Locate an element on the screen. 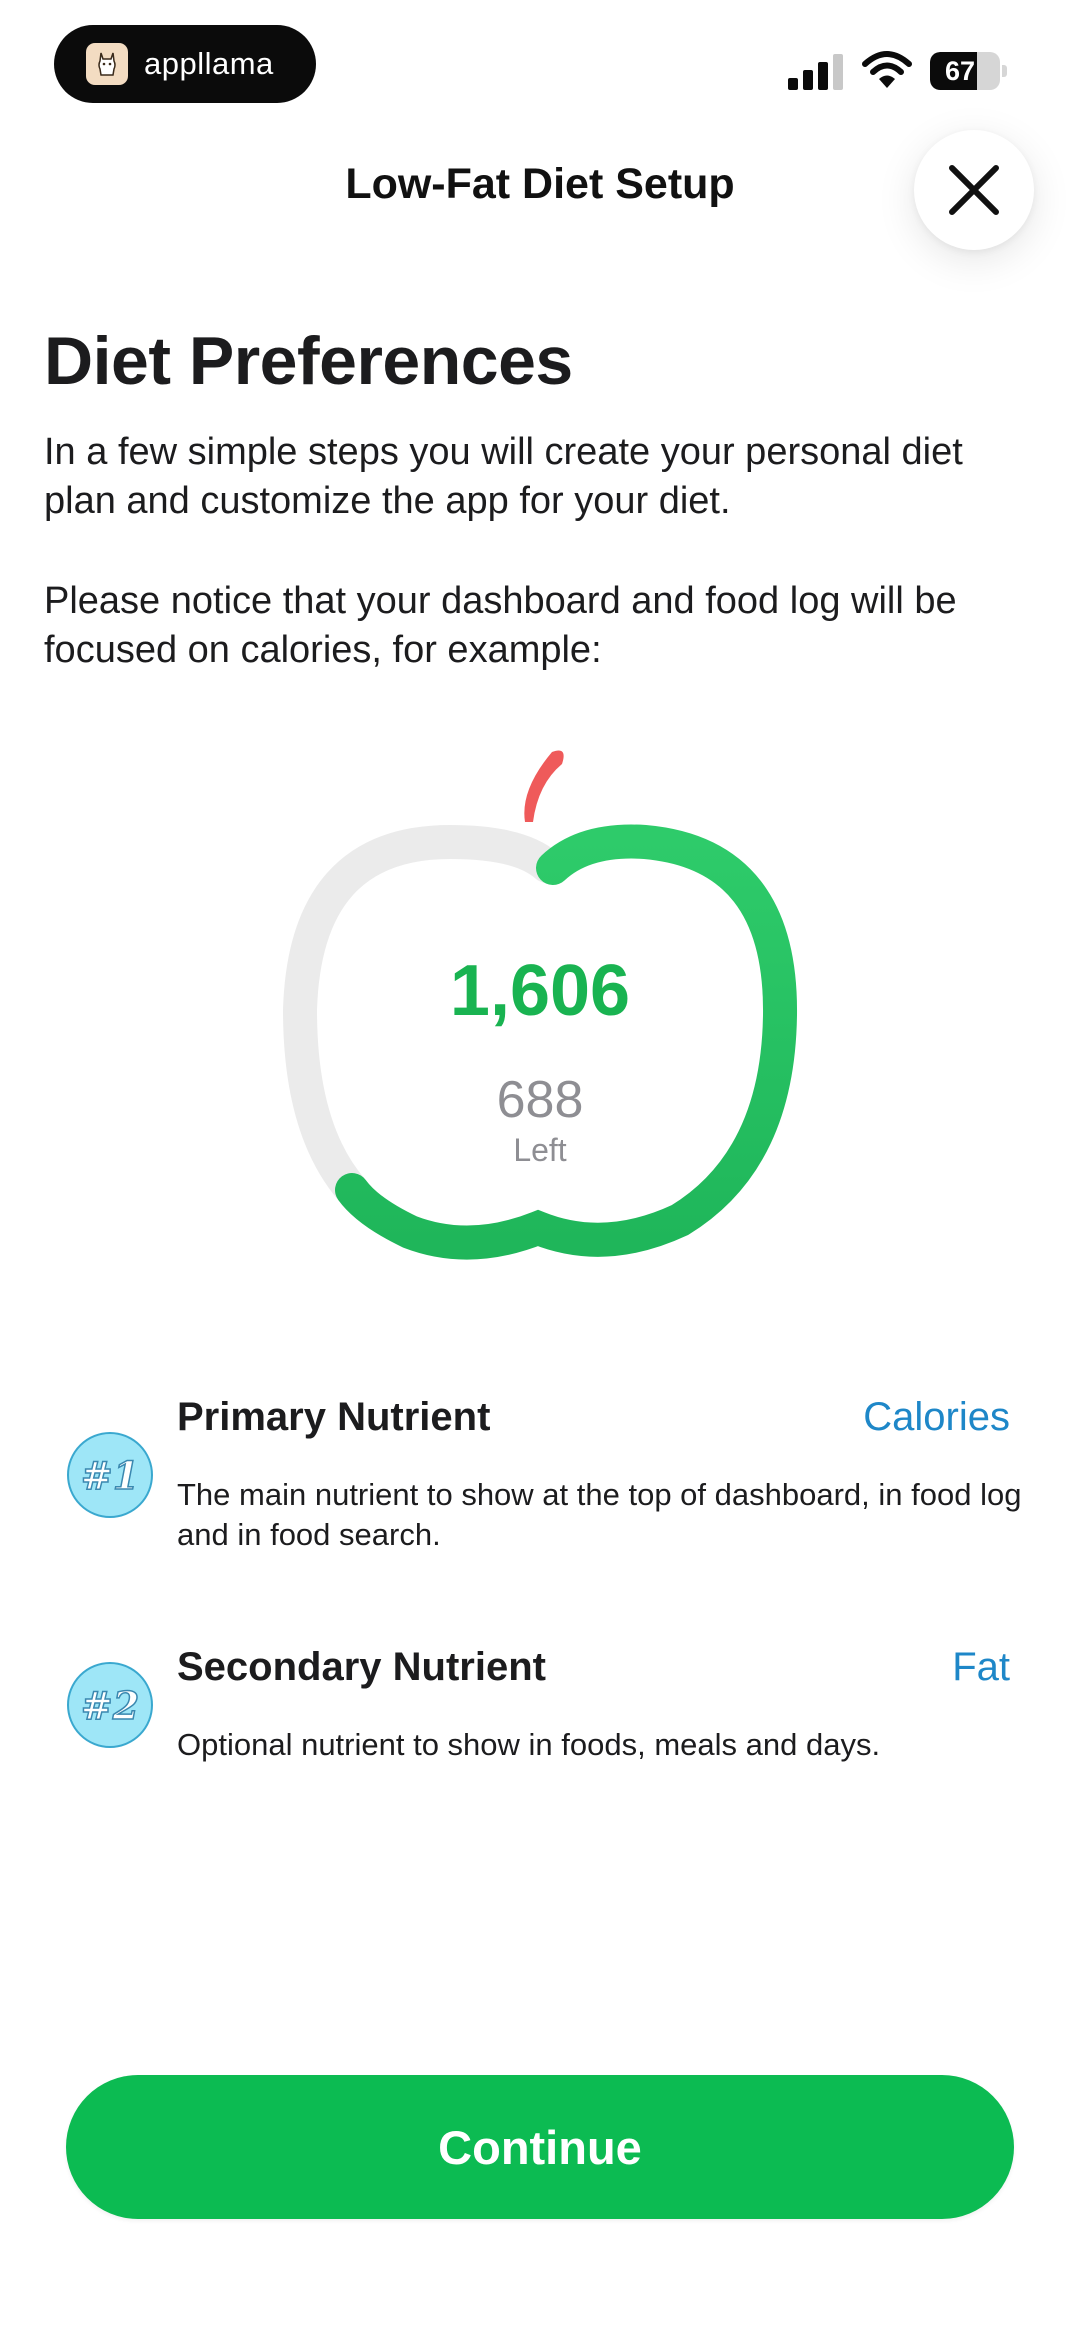  rank-two-label: #2 is located at coordinates (110, 1705).